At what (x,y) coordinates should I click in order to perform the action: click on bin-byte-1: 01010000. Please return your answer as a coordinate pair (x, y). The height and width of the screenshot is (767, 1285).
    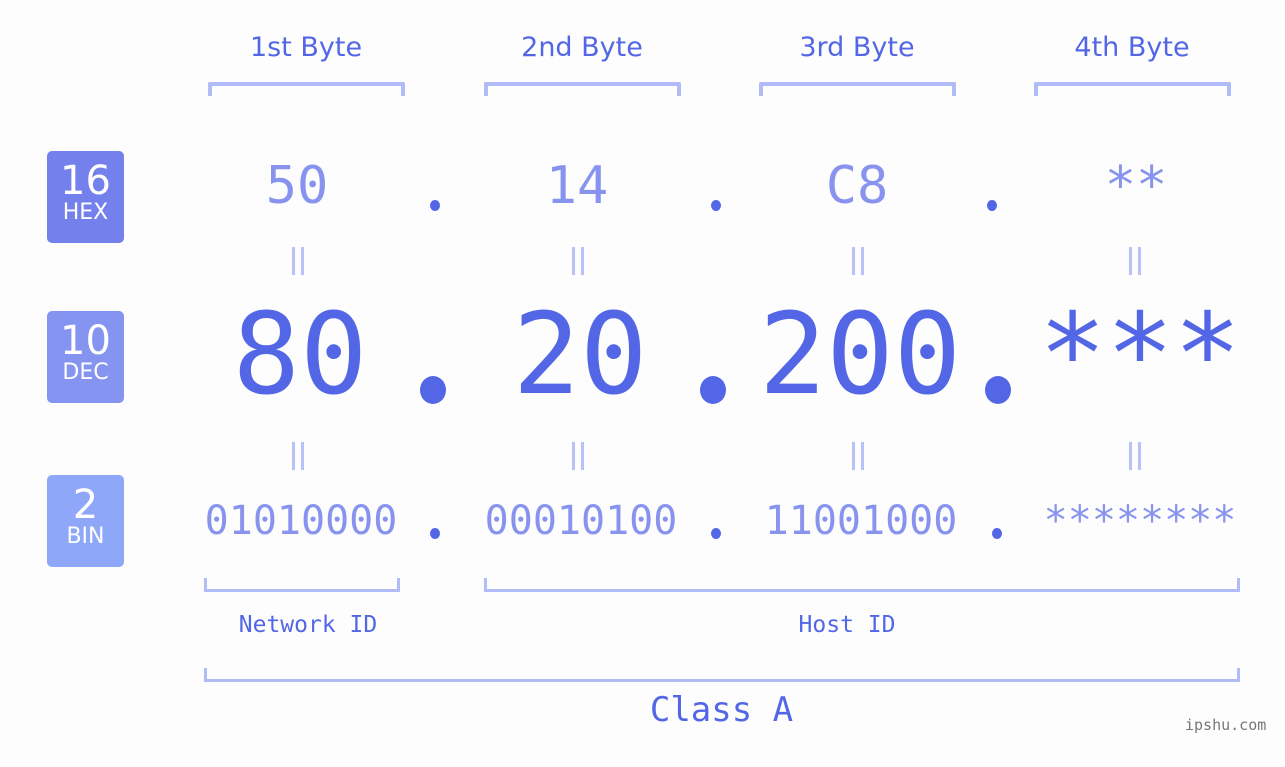
    Looking at the image, I should click on (301, 521).